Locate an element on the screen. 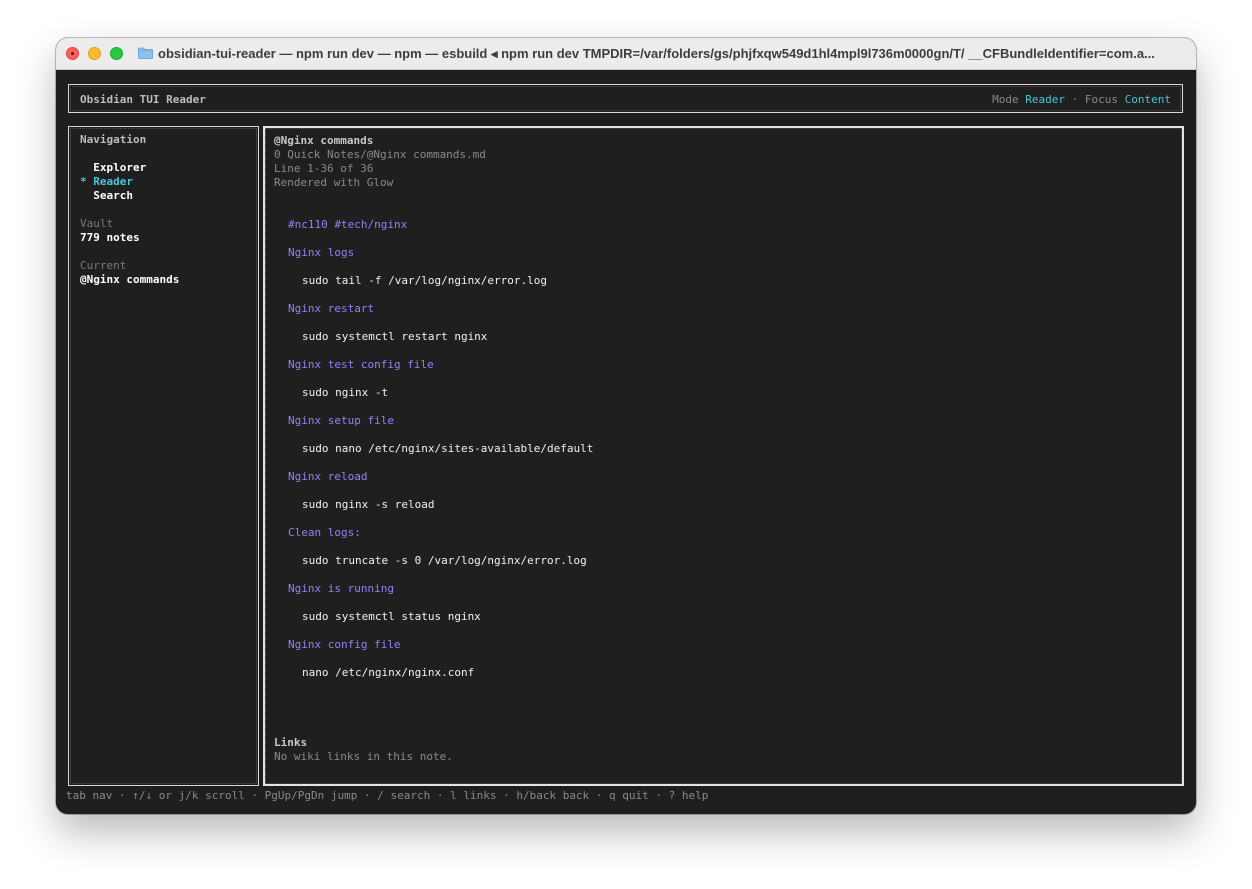 The image size is (1252, 889). focus-value: Content is located at coordinates (1147, 99).